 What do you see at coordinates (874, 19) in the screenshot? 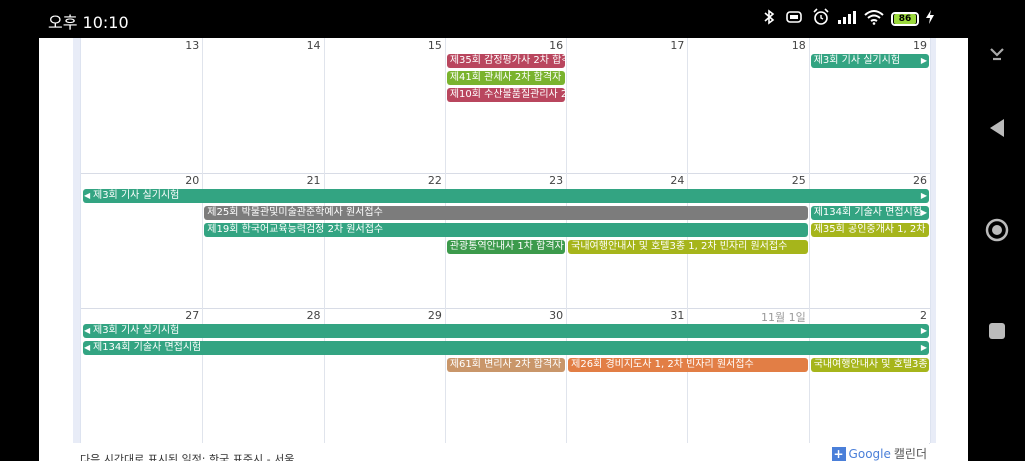
I see `wifi-icon` at bounding box center [874, 19].